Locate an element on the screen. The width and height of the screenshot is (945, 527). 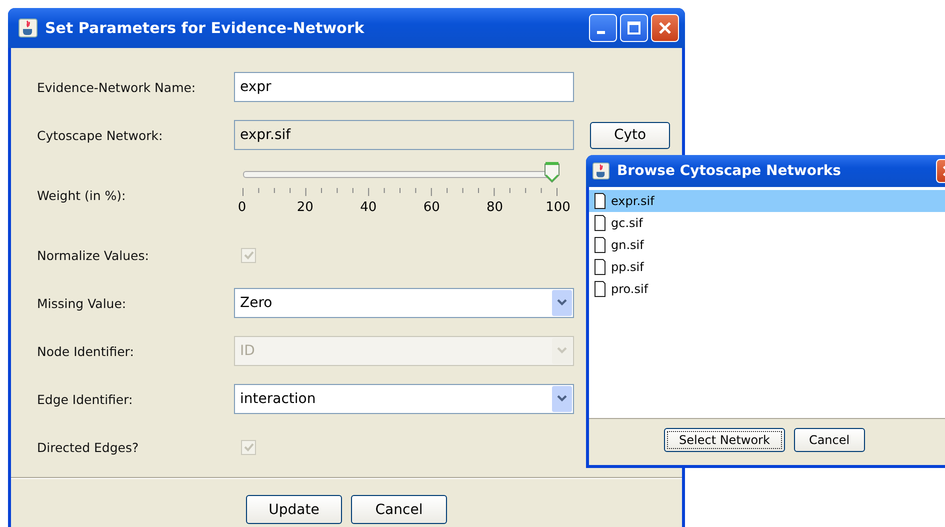
tick-label: 20 is located at coordinates (305, 207).